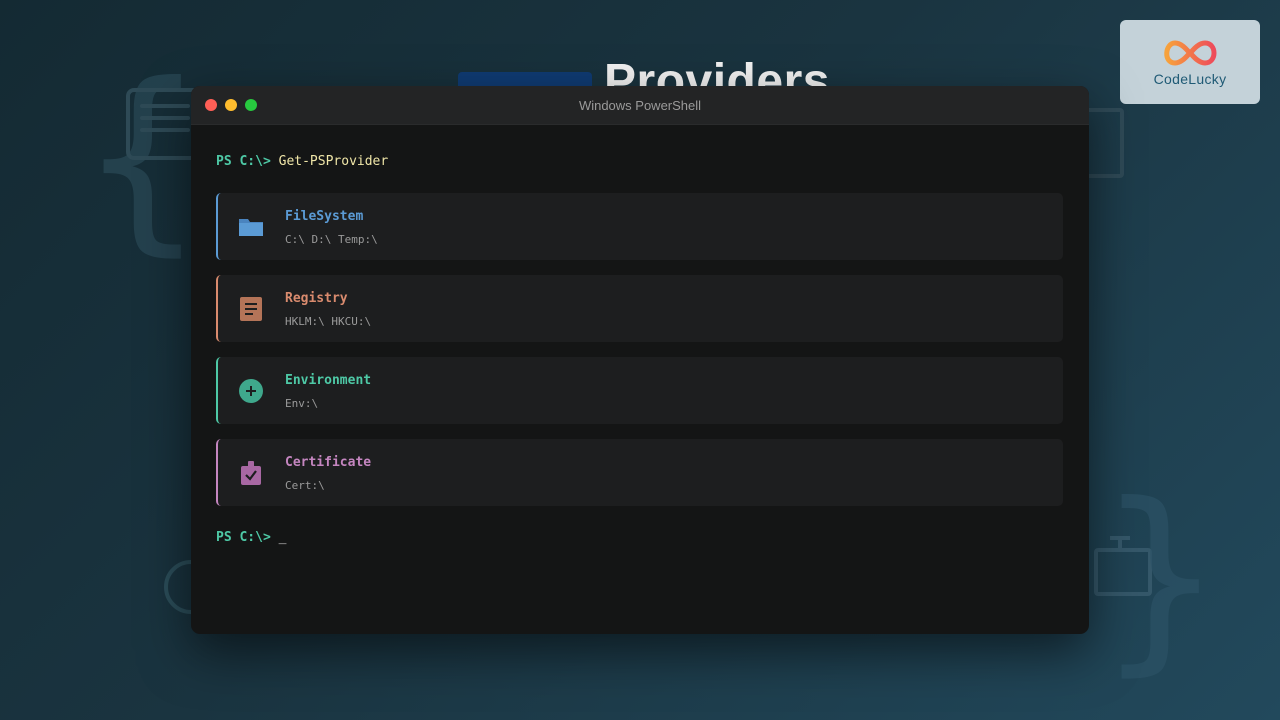 Image resolution: width=1280 pixels, height=720 pixels. Describe the element at coordinates (305, 485) in the screenshot. I see `provider-drives: Cert:\` at that location.